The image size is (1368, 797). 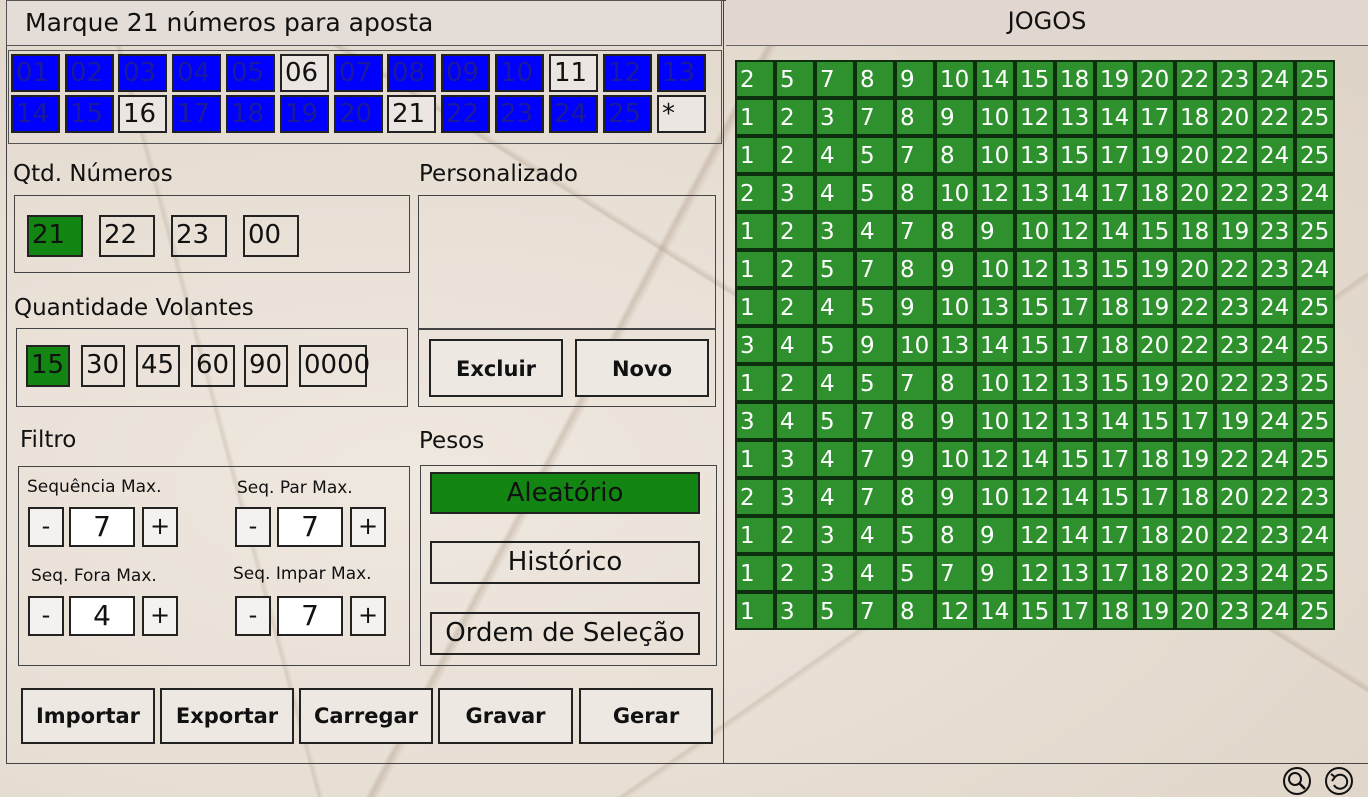 What do you see at coordinates (102, 616) in the screenshot?
I see `seq-fora-value: 4` at bounding box center [102, 616].